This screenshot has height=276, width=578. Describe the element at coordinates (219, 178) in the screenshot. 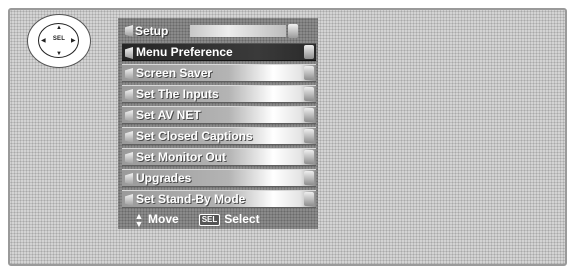

I see `menu-item-upgrades: Upgrades` at that location.